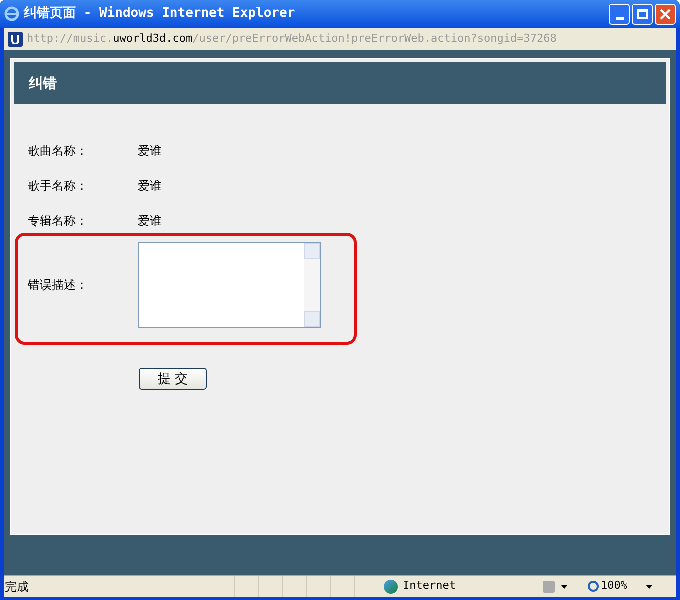  Describe the element at coordinates (391, 587) in the screenshot. I see `globe-icon` at that location.